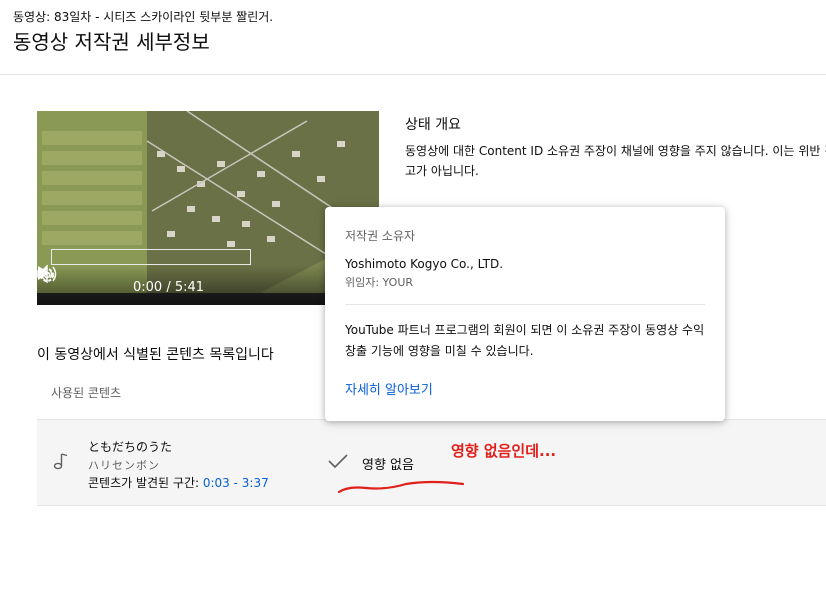 This screenshot has height=593, width=826. I want to click on video-progress-box, so click(151, 257).